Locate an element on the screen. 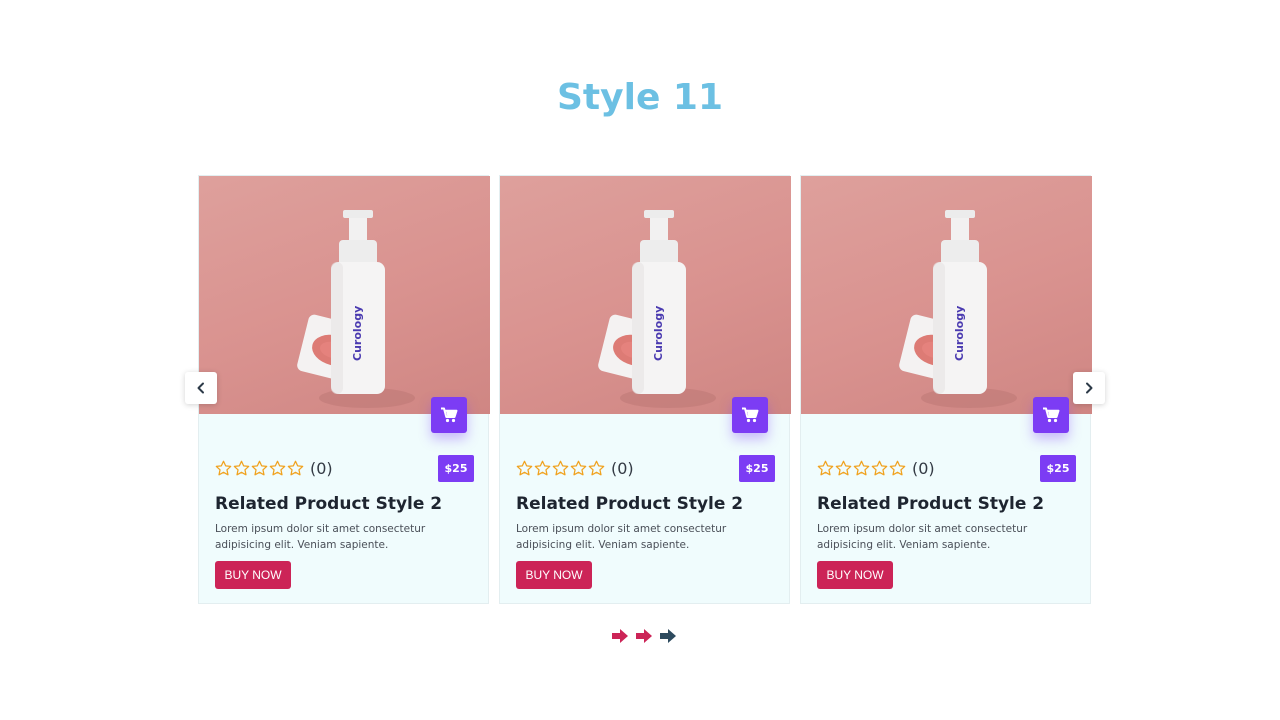 The width and height of the screenshot is (1280, 720). slider-pagination is located at coordinates (644, 636).